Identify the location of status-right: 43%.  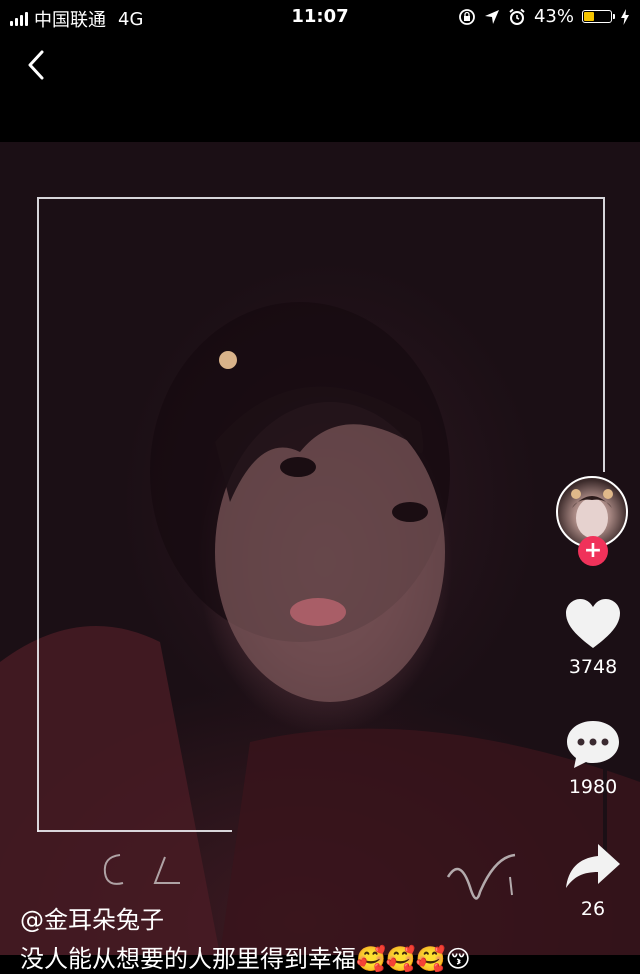
(544, 16).